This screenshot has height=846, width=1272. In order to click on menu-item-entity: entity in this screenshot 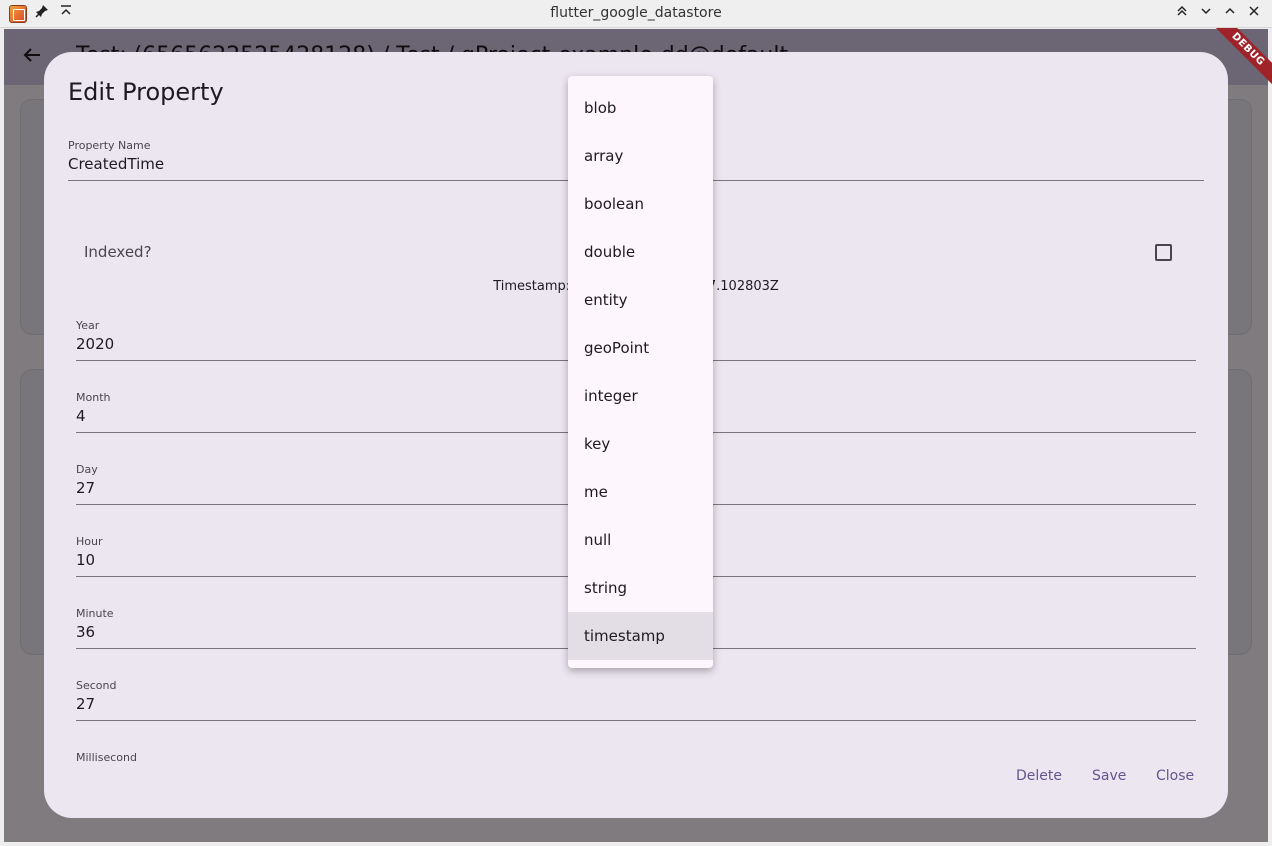, I will do `click(640, 300)`.